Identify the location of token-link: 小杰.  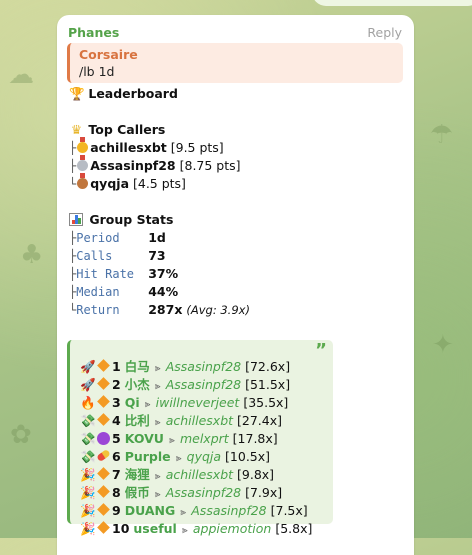
(137, 384).